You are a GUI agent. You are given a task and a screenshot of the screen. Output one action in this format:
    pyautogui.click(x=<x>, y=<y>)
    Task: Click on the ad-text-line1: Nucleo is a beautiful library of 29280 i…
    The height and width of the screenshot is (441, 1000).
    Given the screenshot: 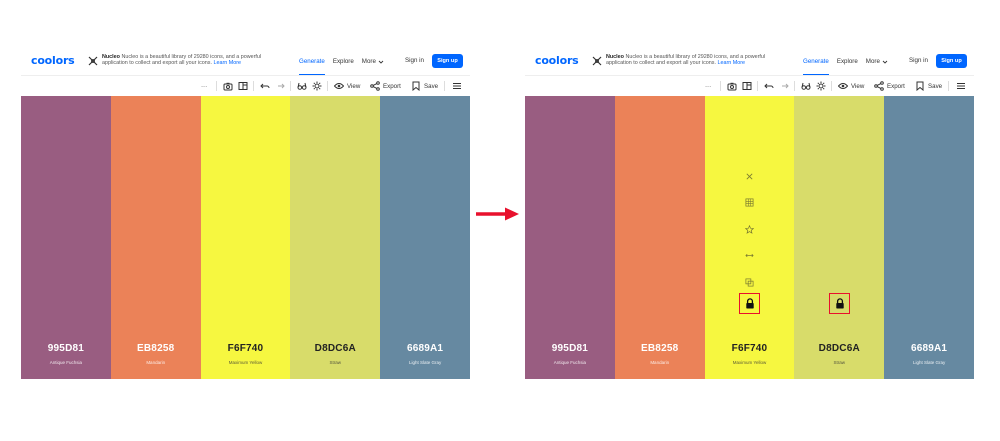 What is the action you would take?
    pyautogui.click(x=694, y=57)
    